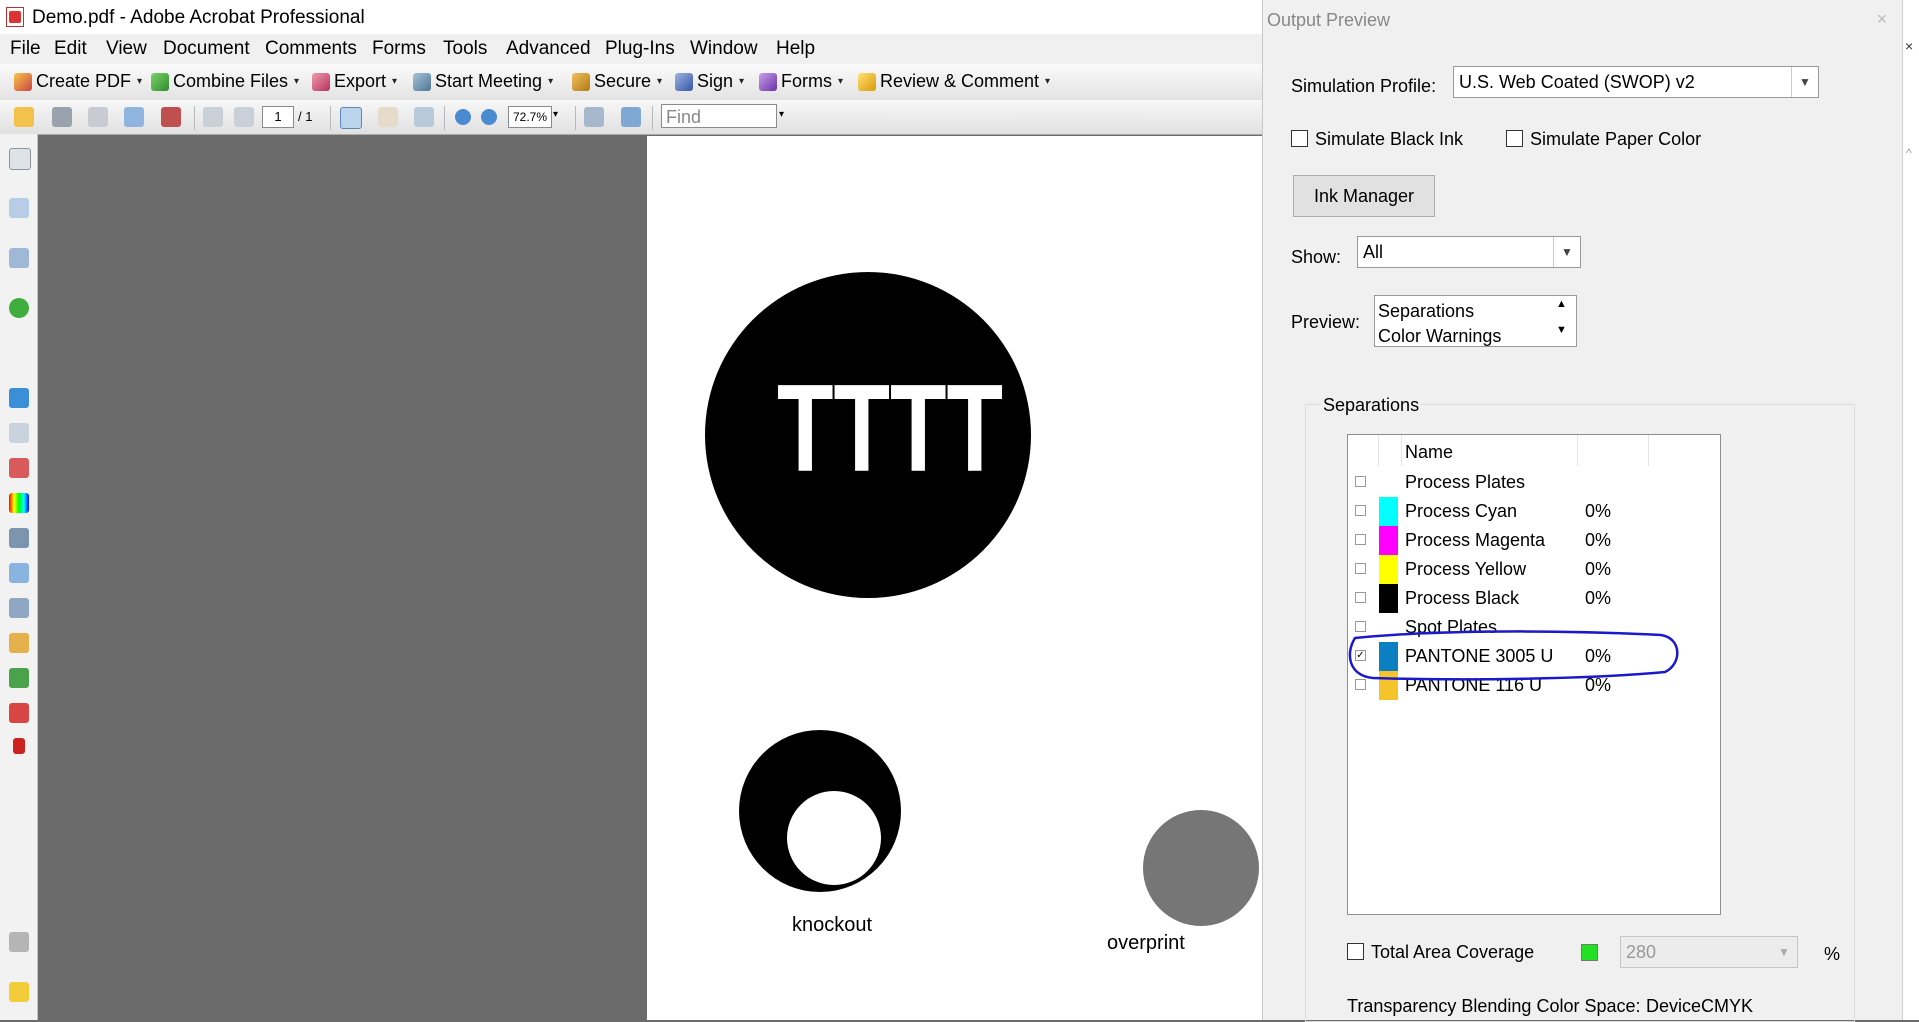 The width and height of the screenshot is (1919, 1022). What do you see at coordinates (483, 81) in the screenshot?
I see `start-meeting-button: Start Meeting ▾` at bounding box center [483, 81].